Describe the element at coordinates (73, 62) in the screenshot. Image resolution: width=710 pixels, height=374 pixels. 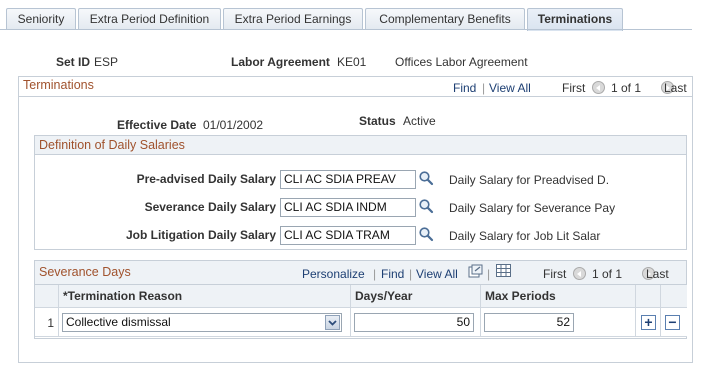
I see `setid-label: Set ID` at that location.